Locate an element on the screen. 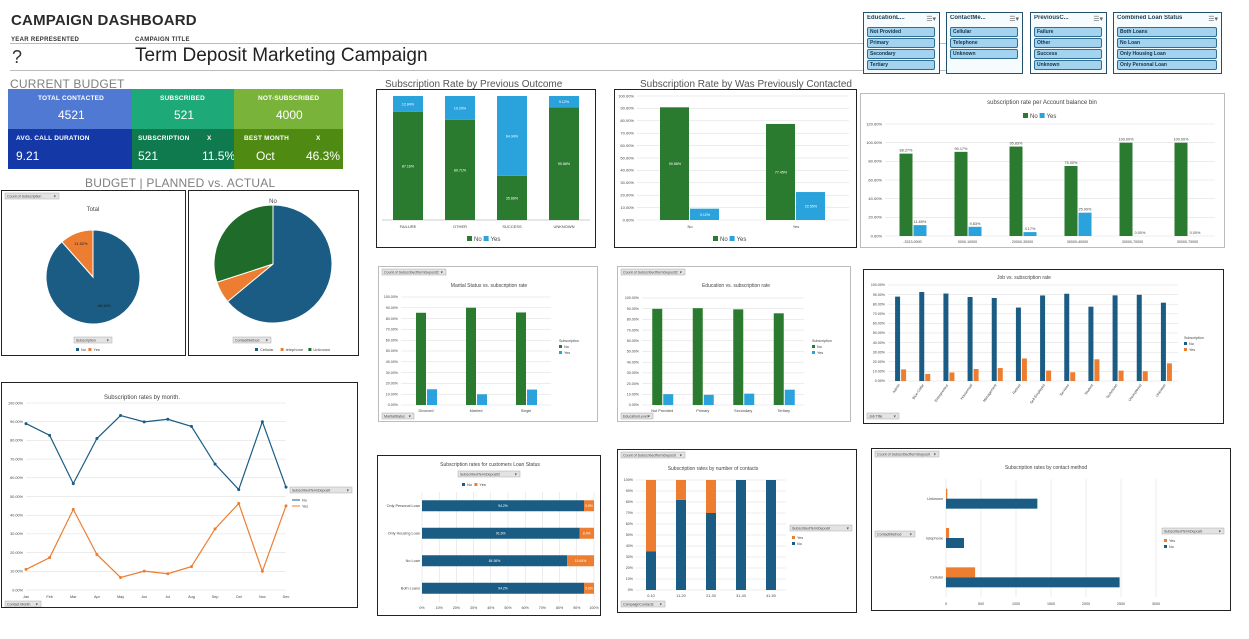 The width and height of the screenshot is (1249, 639). pie-no-legend-label: telephone is located at coordinates (295, 349).